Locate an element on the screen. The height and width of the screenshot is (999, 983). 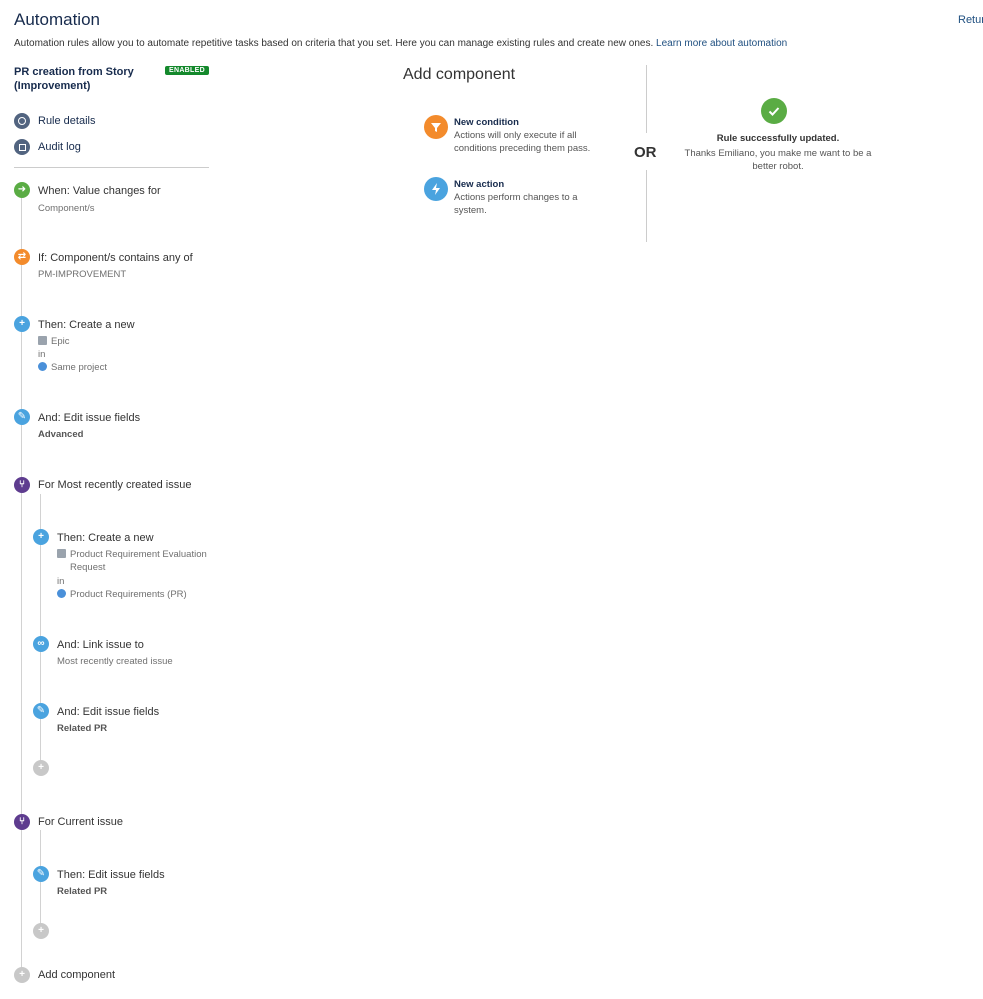
add-component-icon: + is located at coordinates (22, 975).